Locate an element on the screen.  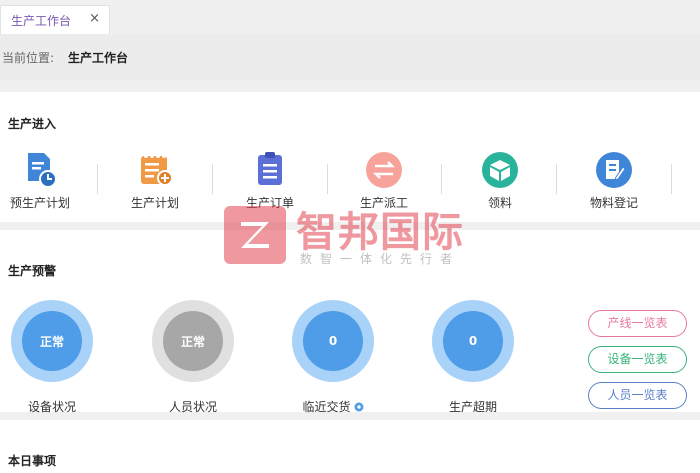
document-clock-icon is located at coordinates (42, 170).